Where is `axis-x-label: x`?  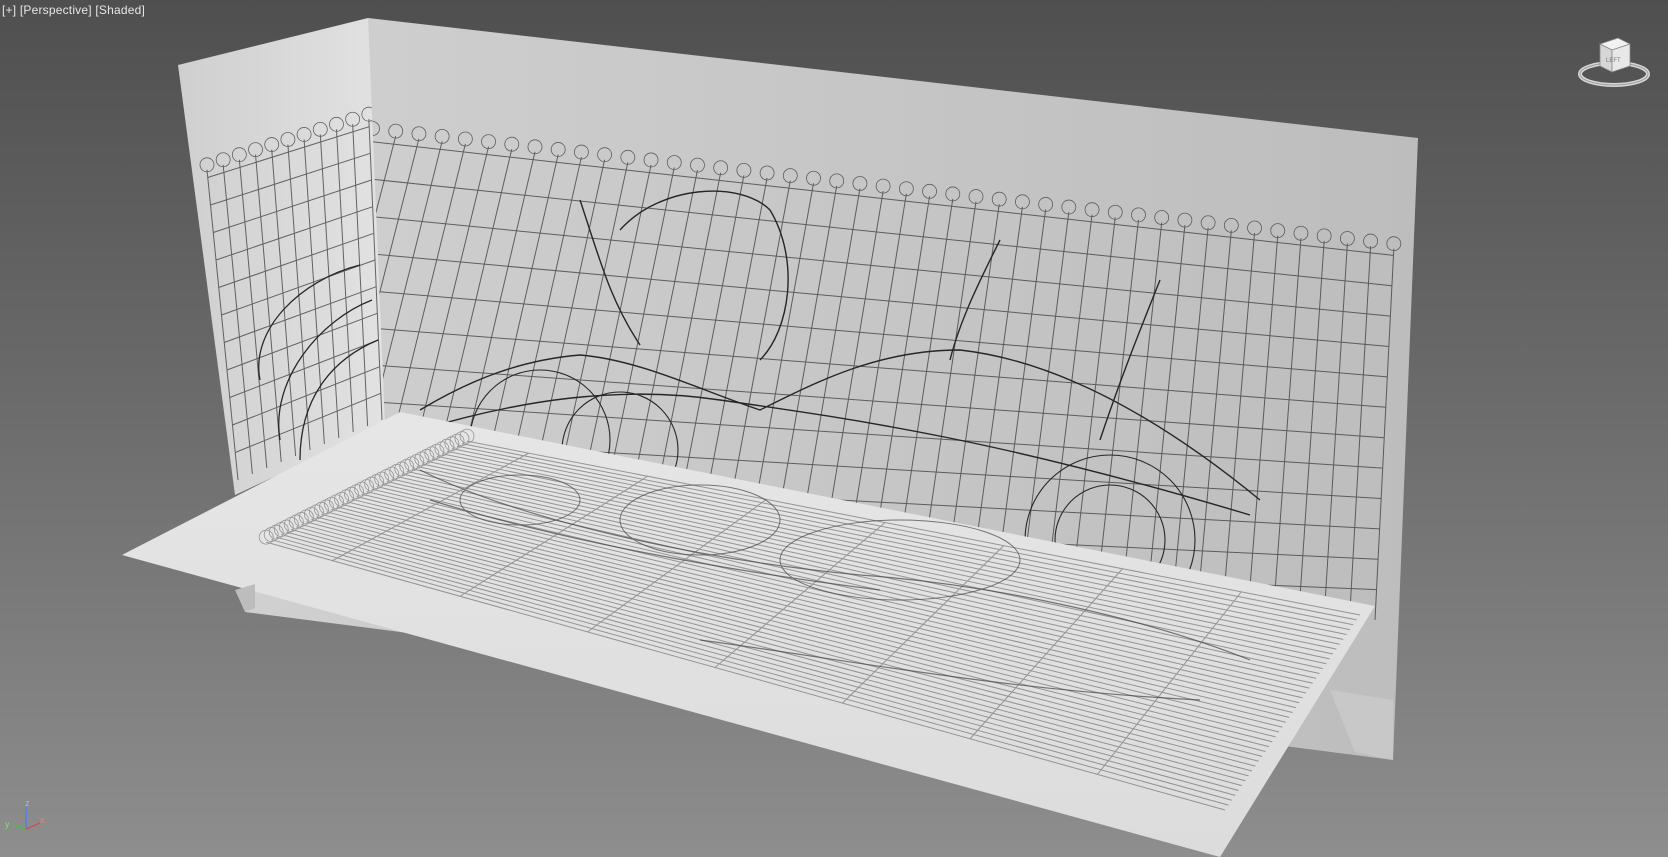 axis-x-label: x is located at coordinates (42, 820).